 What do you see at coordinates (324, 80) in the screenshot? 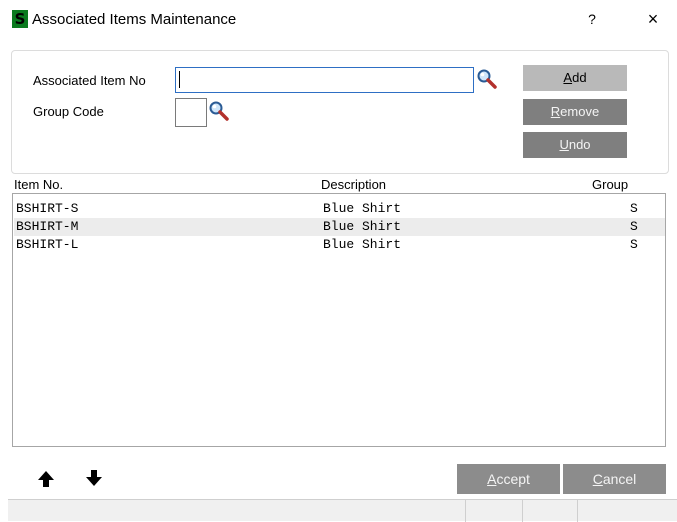
I see `associated-item-input` at bounding box center [324, 80].